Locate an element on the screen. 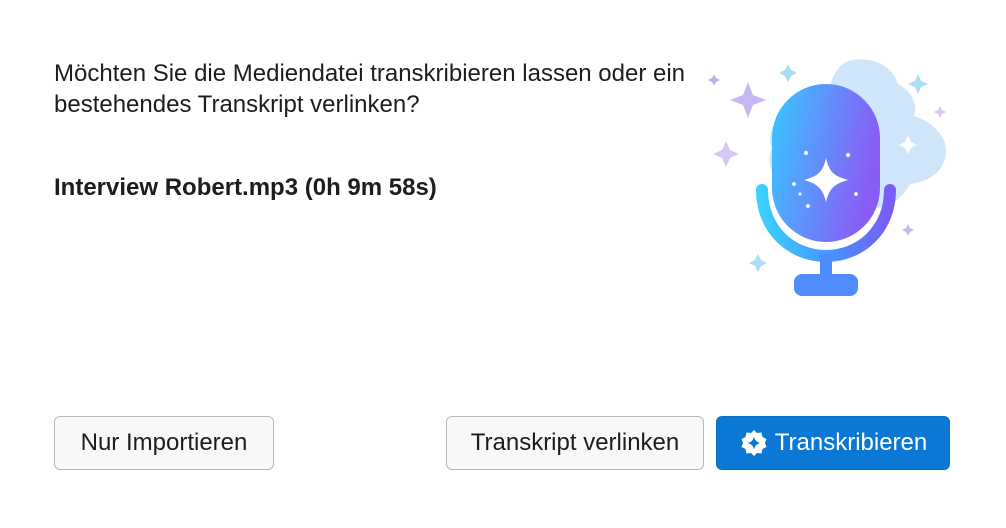 Image resolution: width=1006 pixels, height=528 pixels. import-only-label: Nur Importieren is located at coordinates (164, 442).